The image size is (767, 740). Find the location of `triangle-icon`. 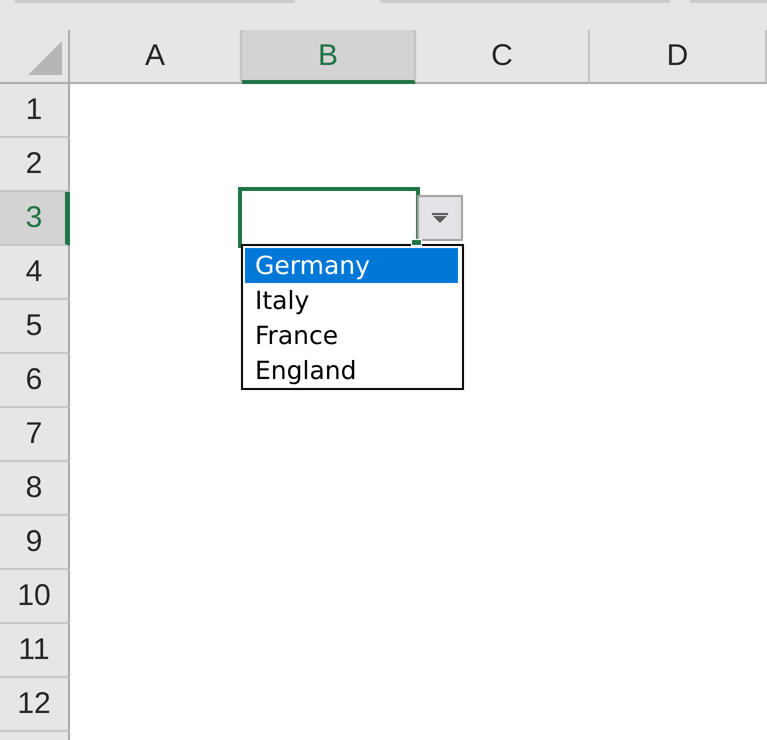

triangle-icon is located at coordinates (45, 58).